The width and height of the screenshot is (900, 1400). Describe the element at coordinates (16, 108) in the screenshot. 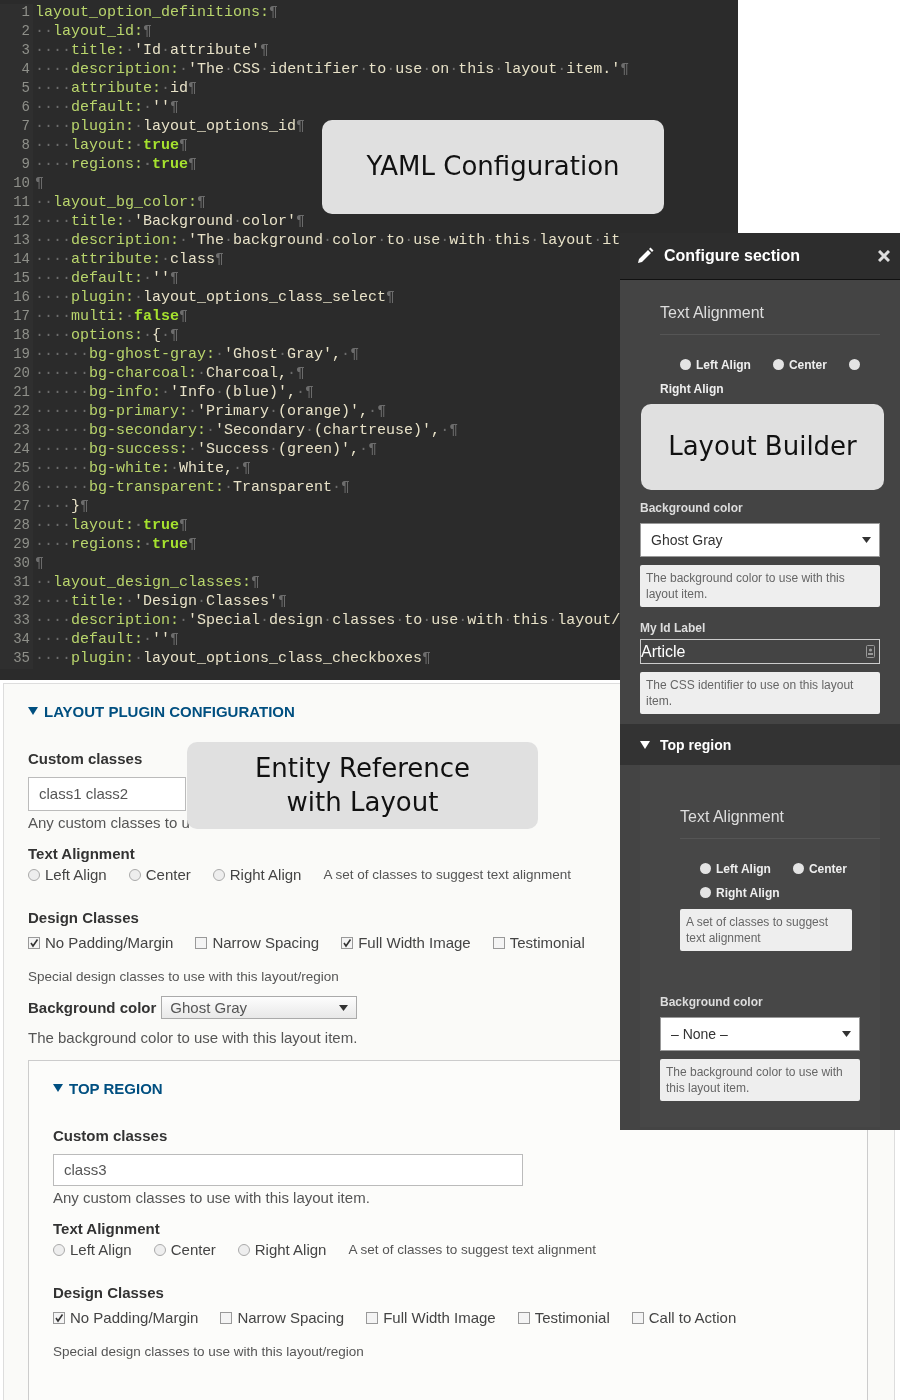

I see `line-number: 6` at that location.